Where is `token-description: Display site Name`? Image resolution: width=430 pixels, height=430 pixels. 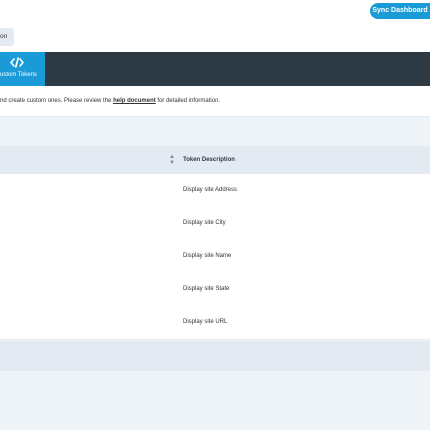
token-description: Display site Name is located at coordinates (207, 256).